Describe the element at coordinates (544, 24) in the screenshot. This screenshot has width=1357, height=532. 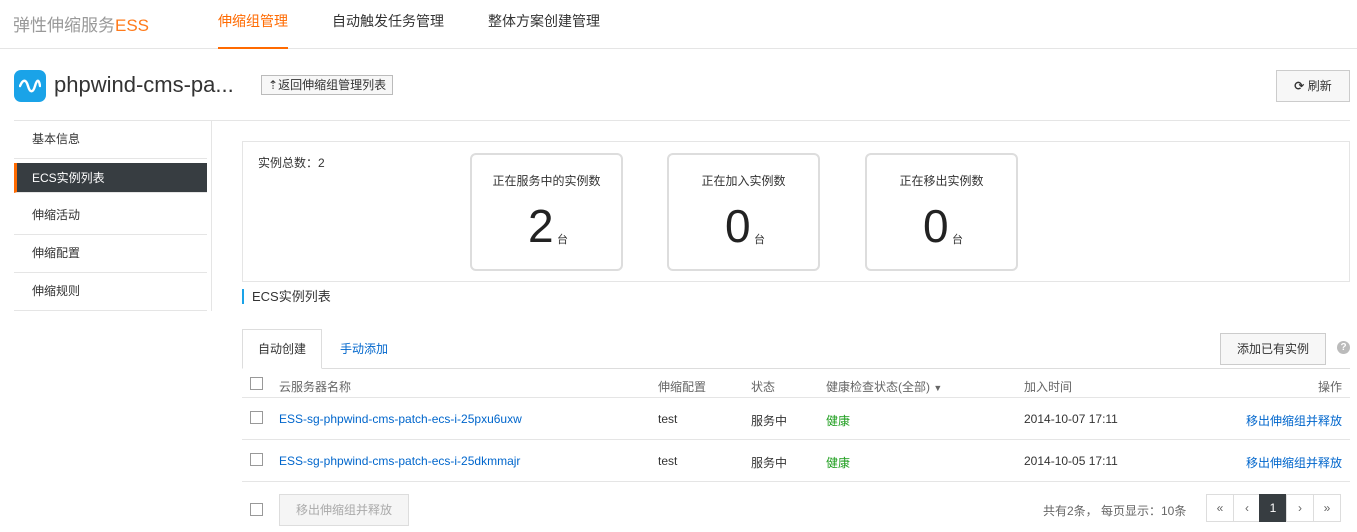
I see `nav-tab-solutions: 整体方案创建管理` at that location.